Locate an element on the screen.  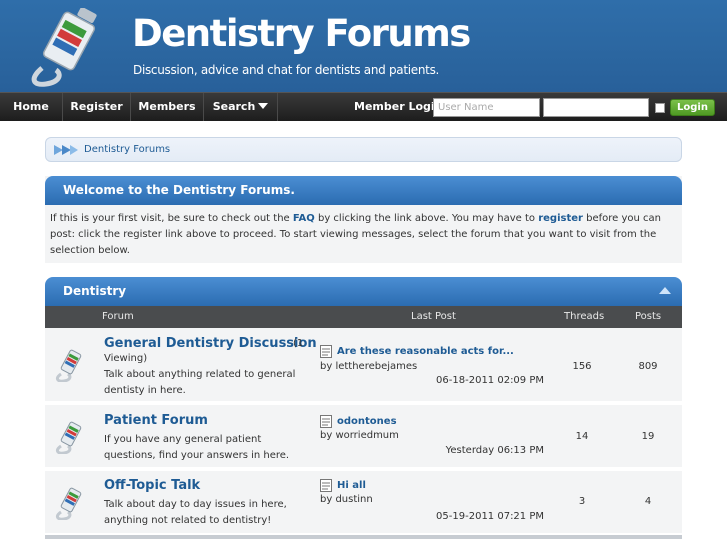
nav-search-label: Search is located at coordinates (234, 106).